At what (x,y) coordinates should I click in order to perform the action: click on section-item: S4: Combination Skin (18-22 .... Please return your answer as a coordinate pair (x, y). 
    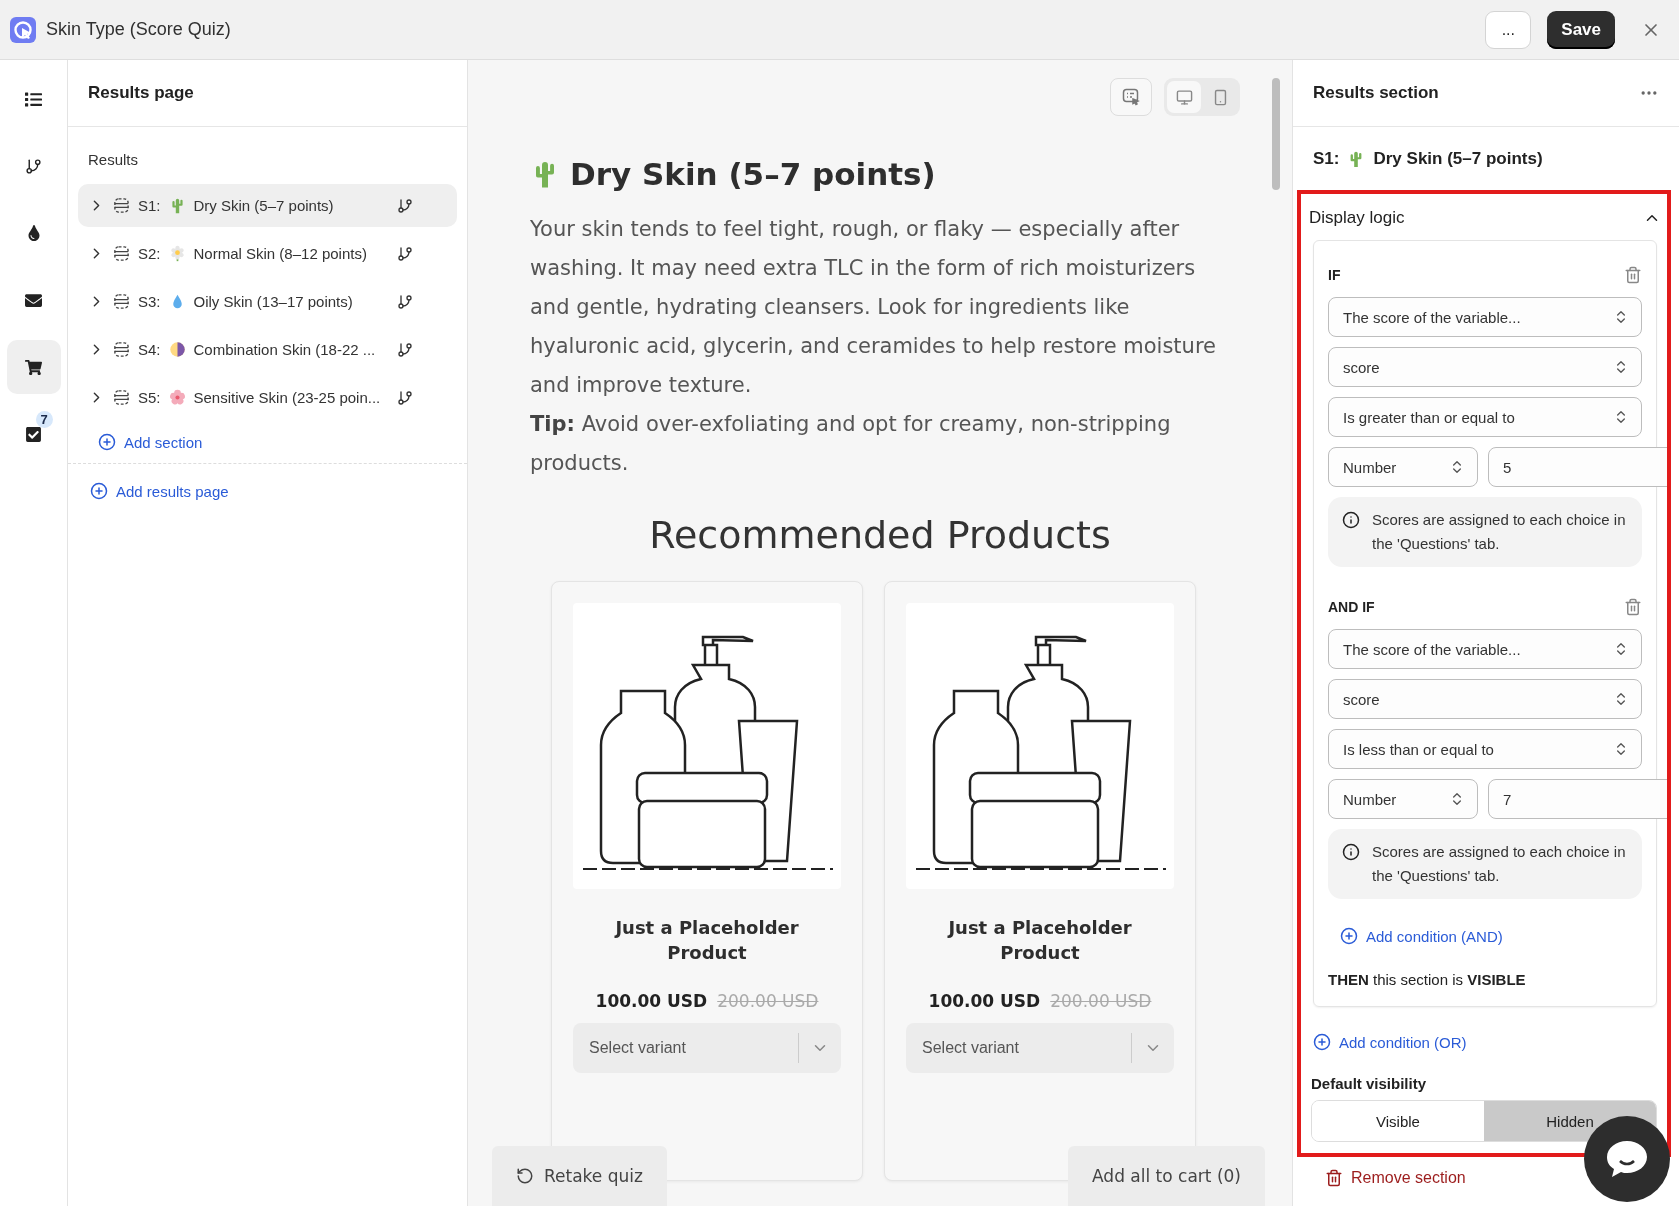
    Looking at the image, I should click on (267, 349).